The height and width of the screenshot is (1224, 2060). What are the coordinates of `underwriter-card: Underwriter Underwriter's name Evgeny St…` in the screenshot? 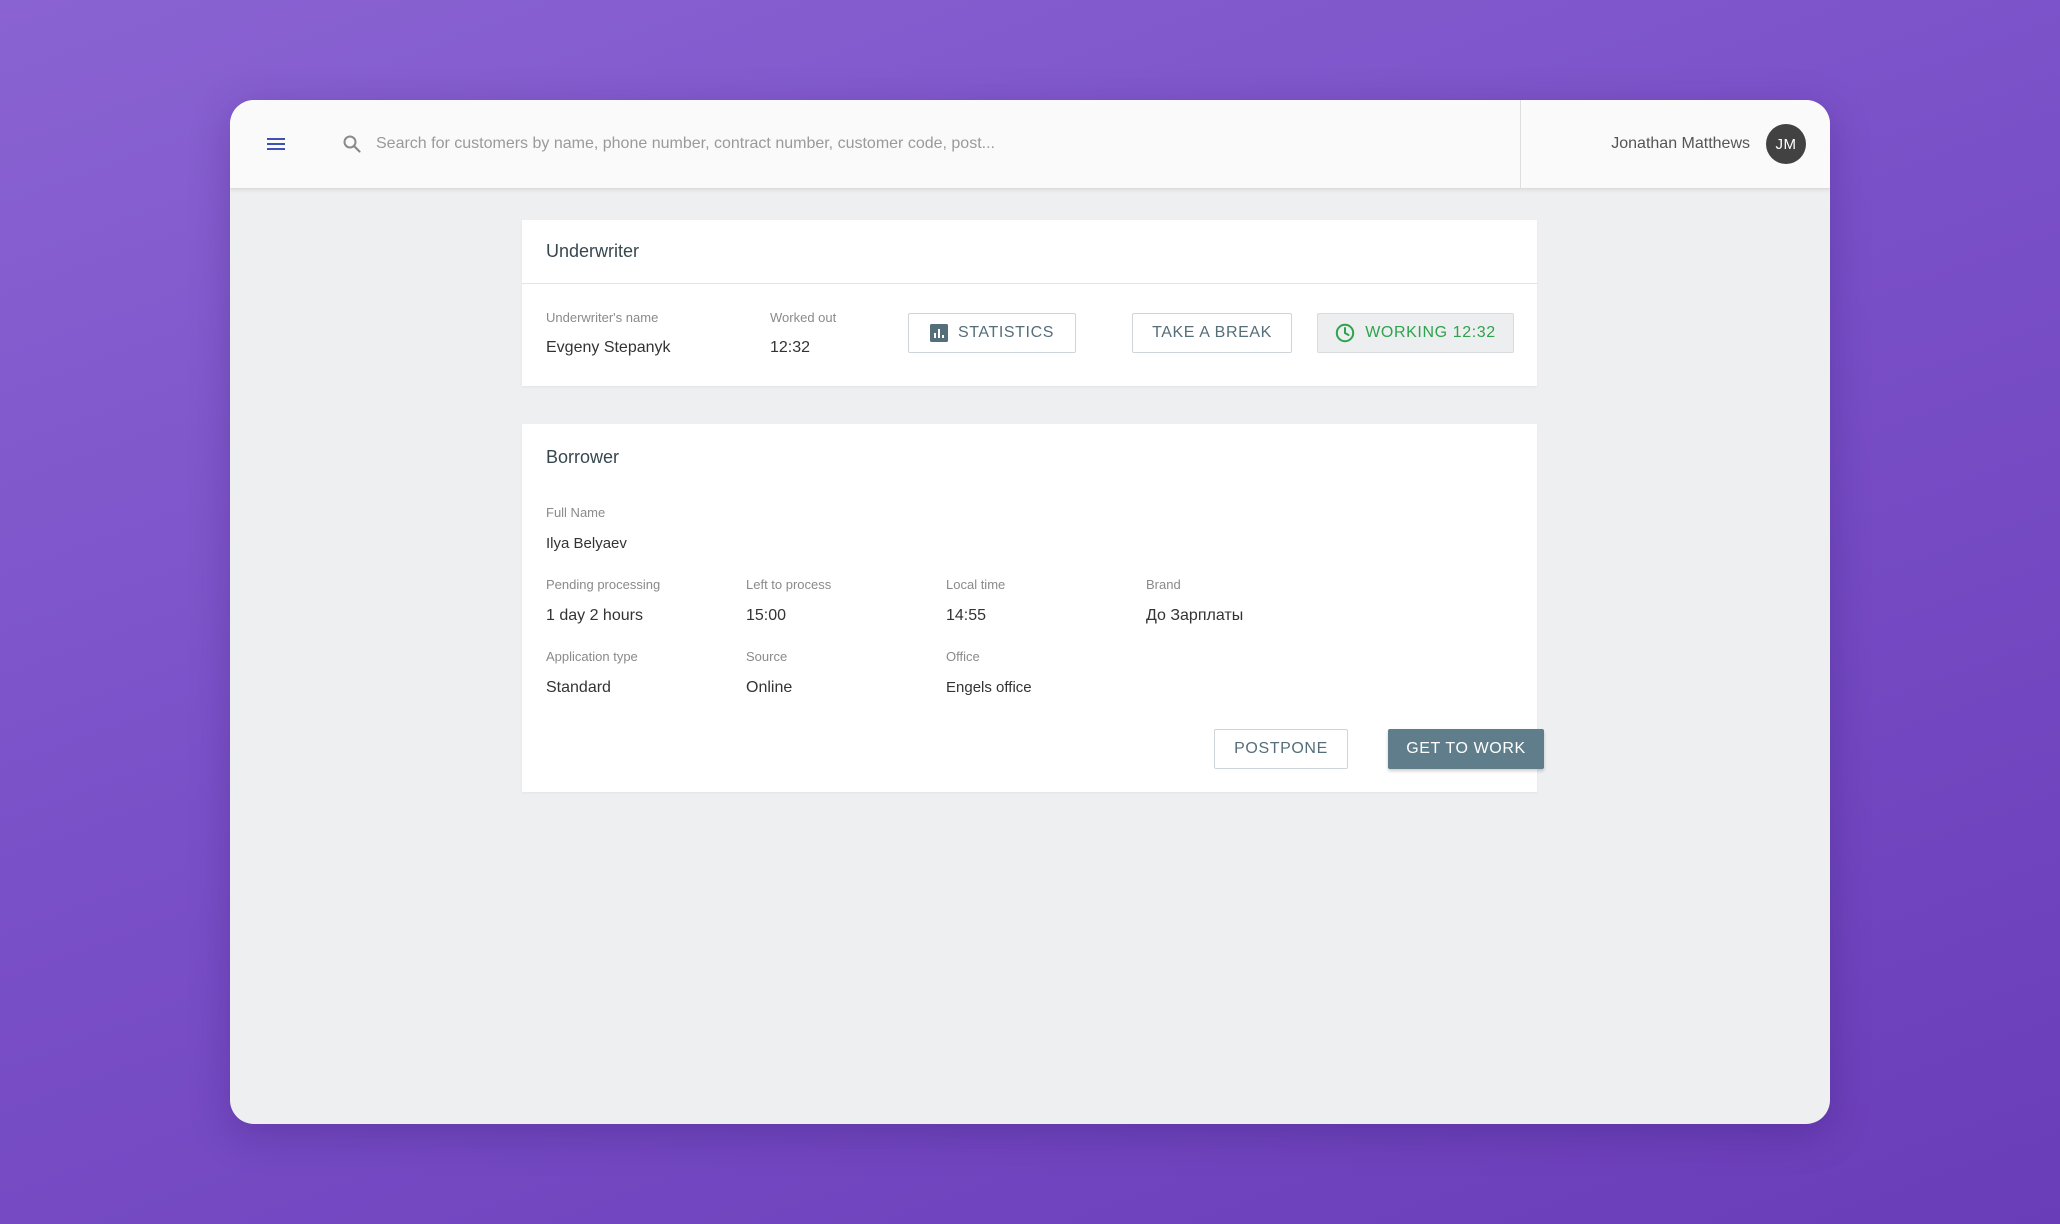 It's located at (1029, 303).